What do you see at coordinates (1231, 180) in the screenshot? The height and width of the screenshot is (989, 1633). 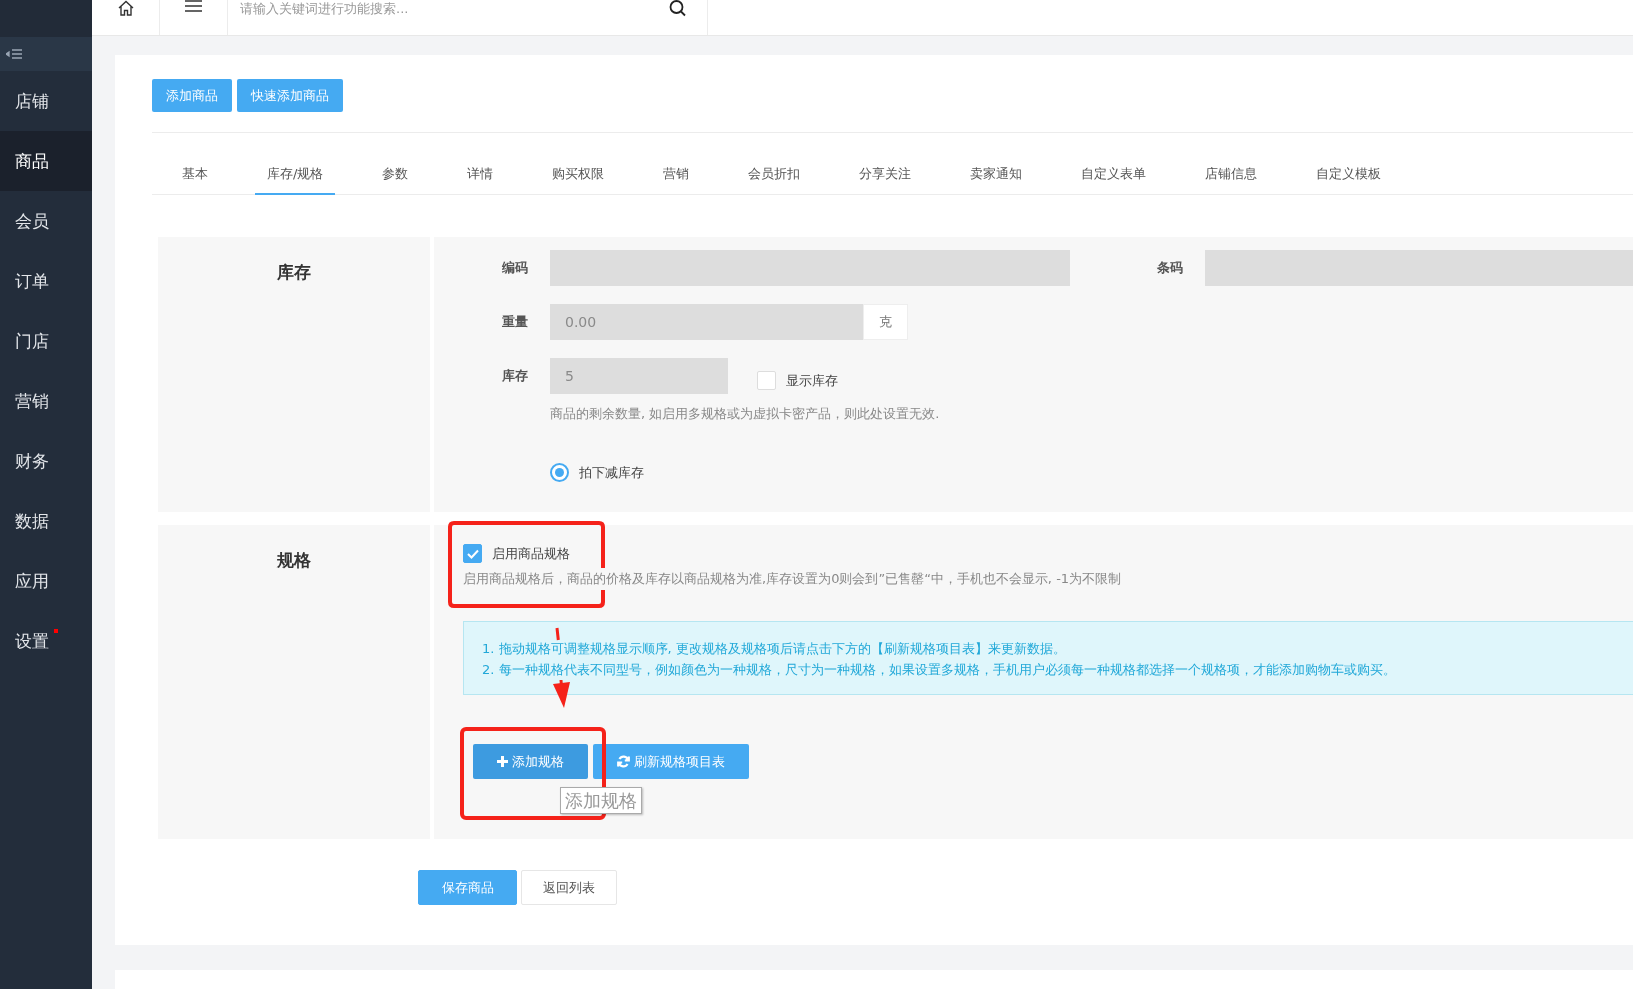 I see `tab: 店铺信息` at bounding box center [1231, 180].